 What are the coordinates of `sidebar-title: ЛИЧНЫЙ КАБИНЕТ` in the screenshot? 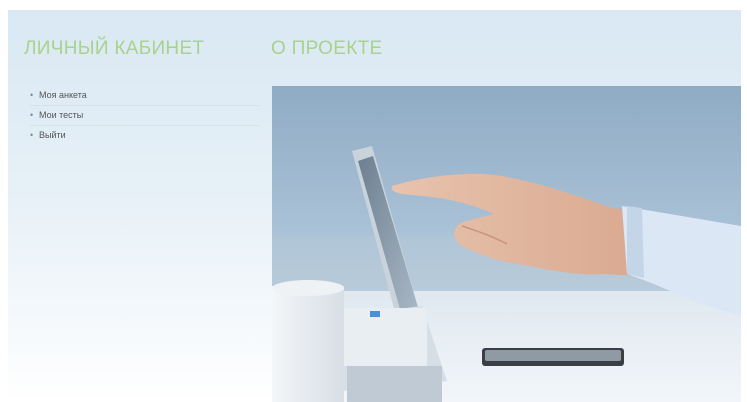 It's located at (114, 48).